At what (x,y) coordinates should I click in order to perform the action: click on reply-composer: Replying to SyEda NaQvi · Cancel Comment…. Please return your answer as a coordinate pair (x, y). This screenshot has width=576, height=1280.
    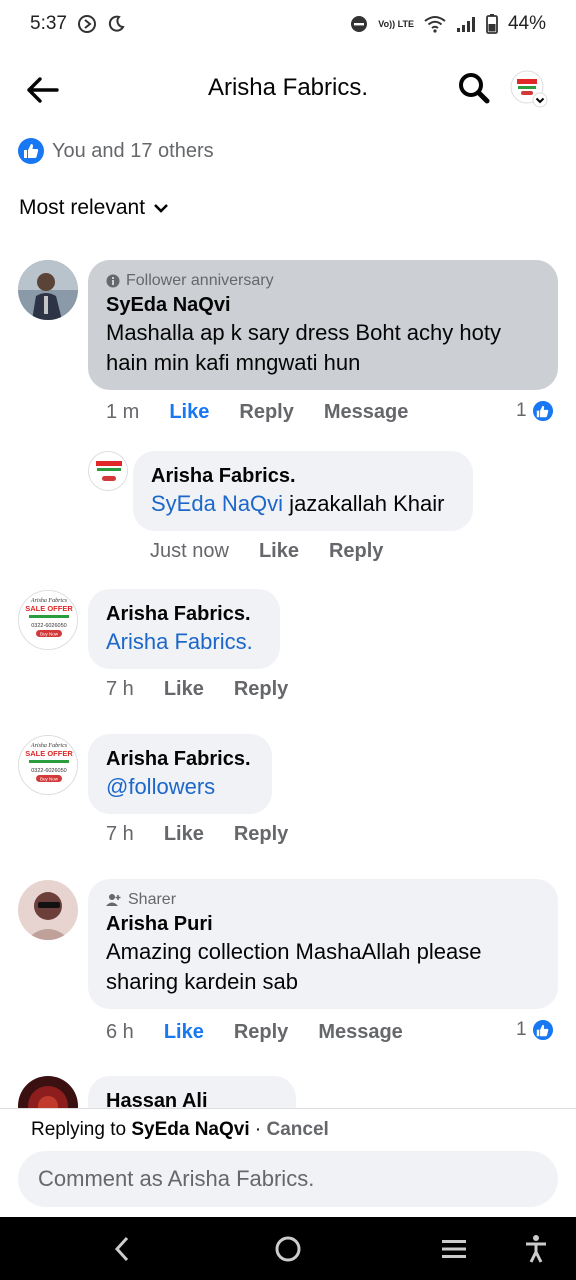
    Looking at the image, I should click on (288, 1163).